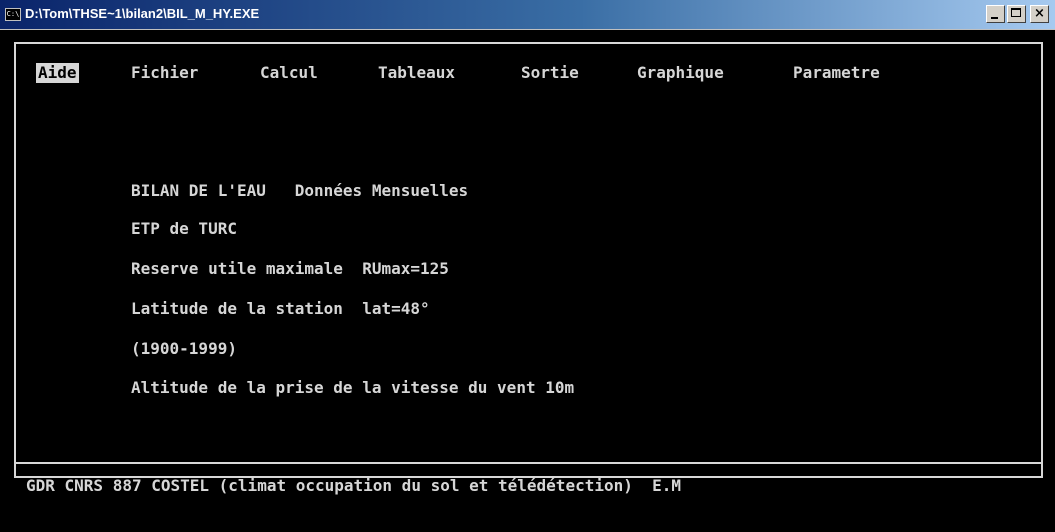 Image resolution: width=1055 pixels, height=532 pixels. I want to click on menu-item-calcul: Calcul, so click(289, 73).